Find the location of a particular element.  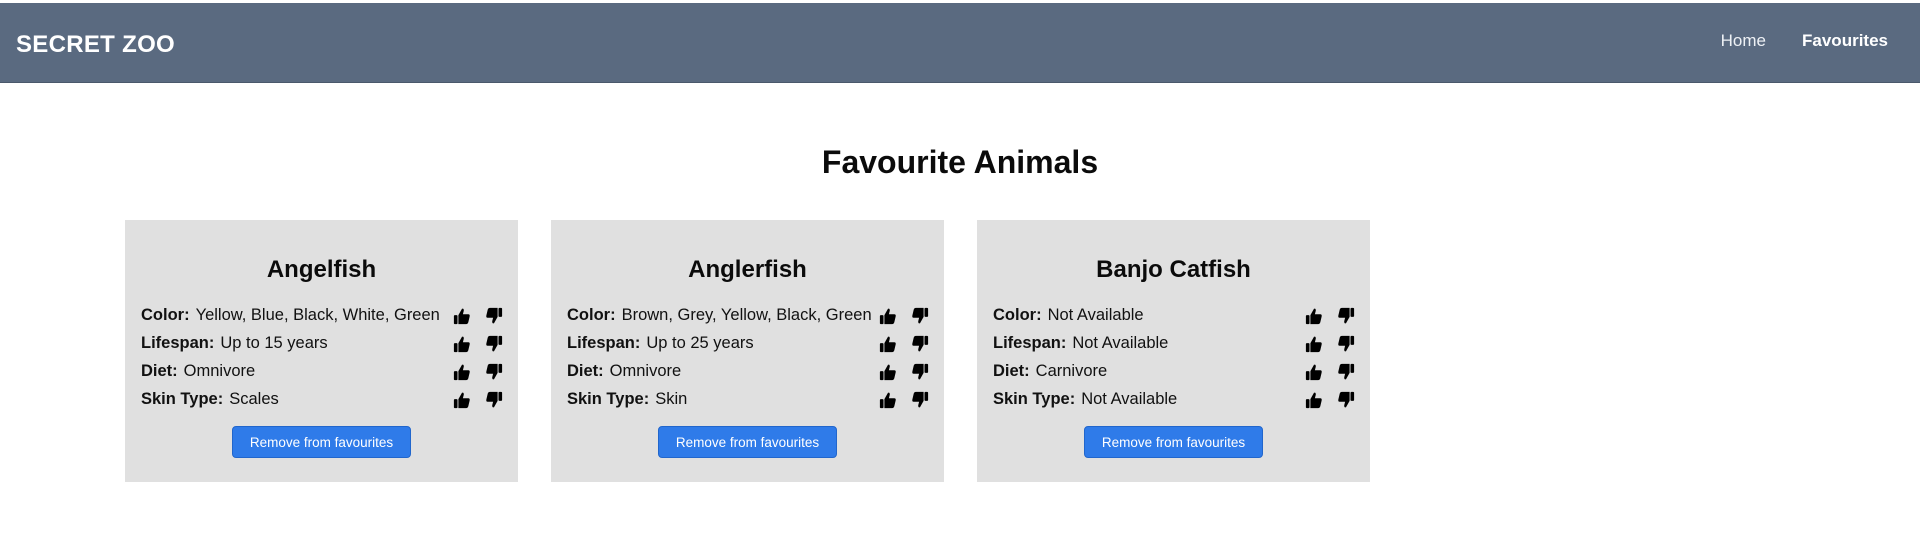

nav-link-home: Home is located at coordinates (1743, 41).